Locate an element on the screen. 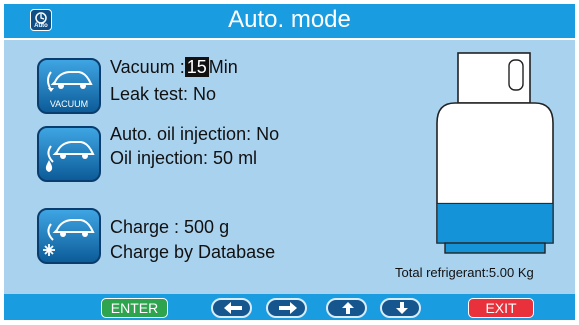  left-arrow-button is located at coordinates (231, 308).